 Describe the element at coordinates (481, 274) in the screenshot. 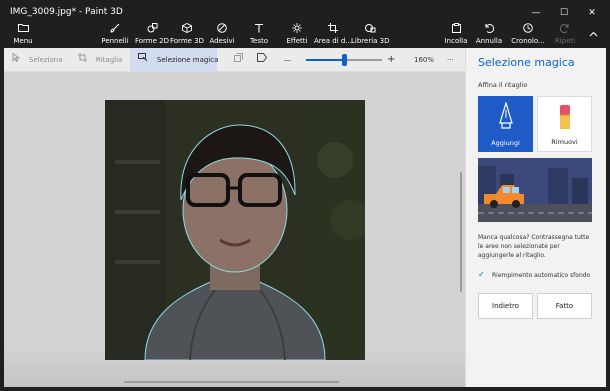

I see `checkmark-icon: ✓` at that location.